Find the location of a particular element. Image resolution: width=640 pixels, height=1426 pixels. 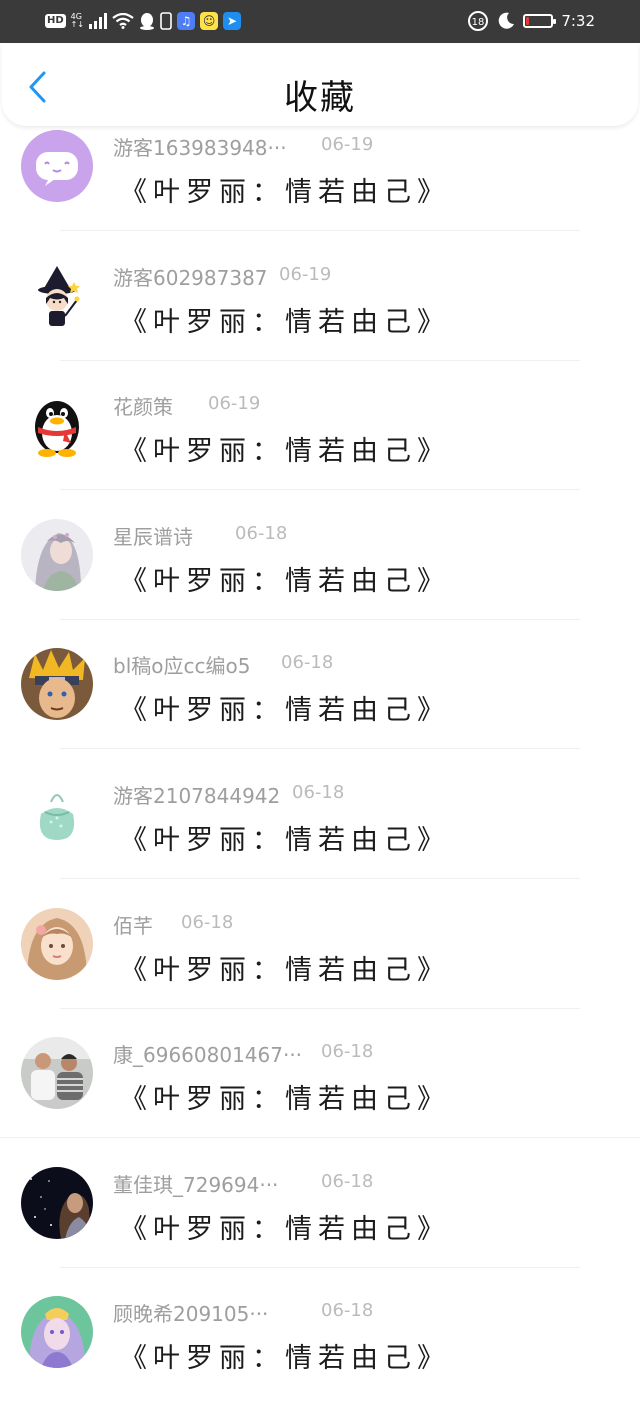

night-sky-avatar-icon is located at coordinates (57, 1202).